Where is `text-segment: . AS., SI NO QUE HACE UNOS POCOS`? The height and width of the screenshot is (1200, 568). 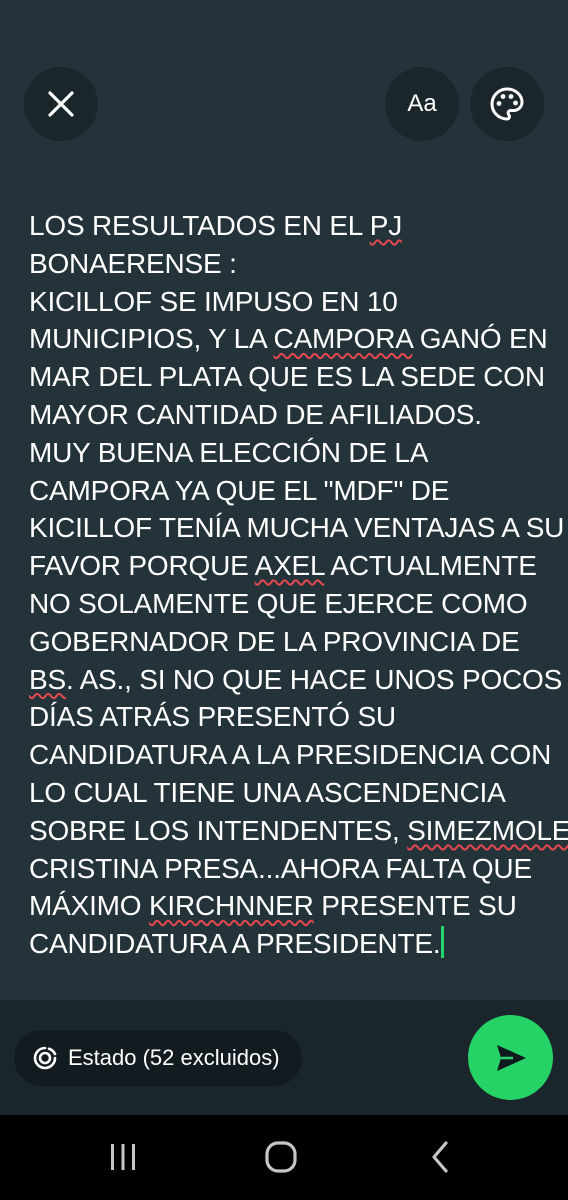
text-segment: . AS., SI NO QUE HACE UNOS POCOS is located at coordinates (314, 679).